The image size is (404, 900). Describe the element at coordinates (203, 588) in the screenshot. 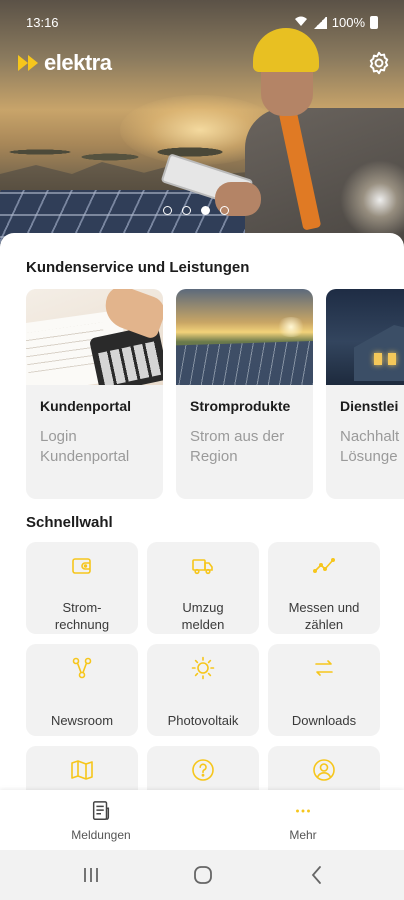

I see `quick-tile-umzug: Umzug melden` at that location.